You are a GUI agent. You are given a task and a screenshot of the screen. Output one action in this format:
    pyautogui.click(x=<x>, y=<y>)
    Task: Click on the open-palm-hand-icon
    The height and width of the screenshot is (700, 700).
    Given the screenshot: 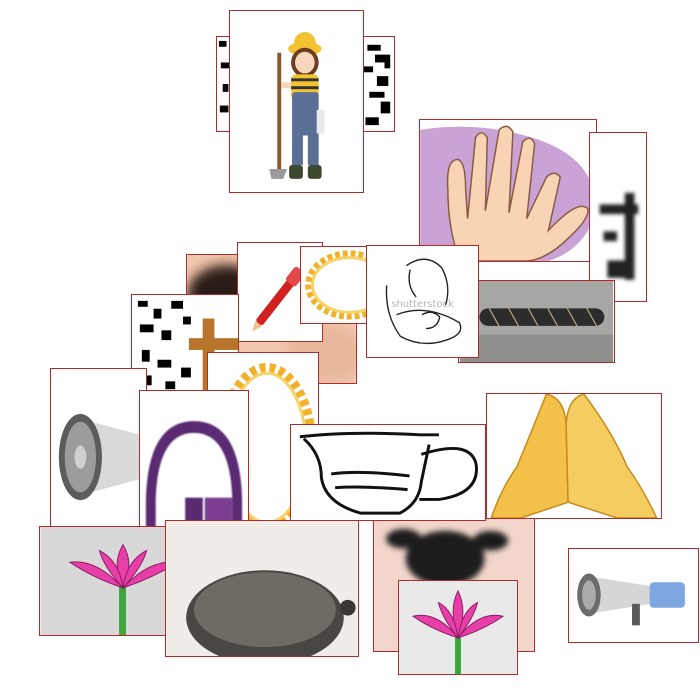 What is the action you would take?
    pyautogui.click(x=508, y=190)
    